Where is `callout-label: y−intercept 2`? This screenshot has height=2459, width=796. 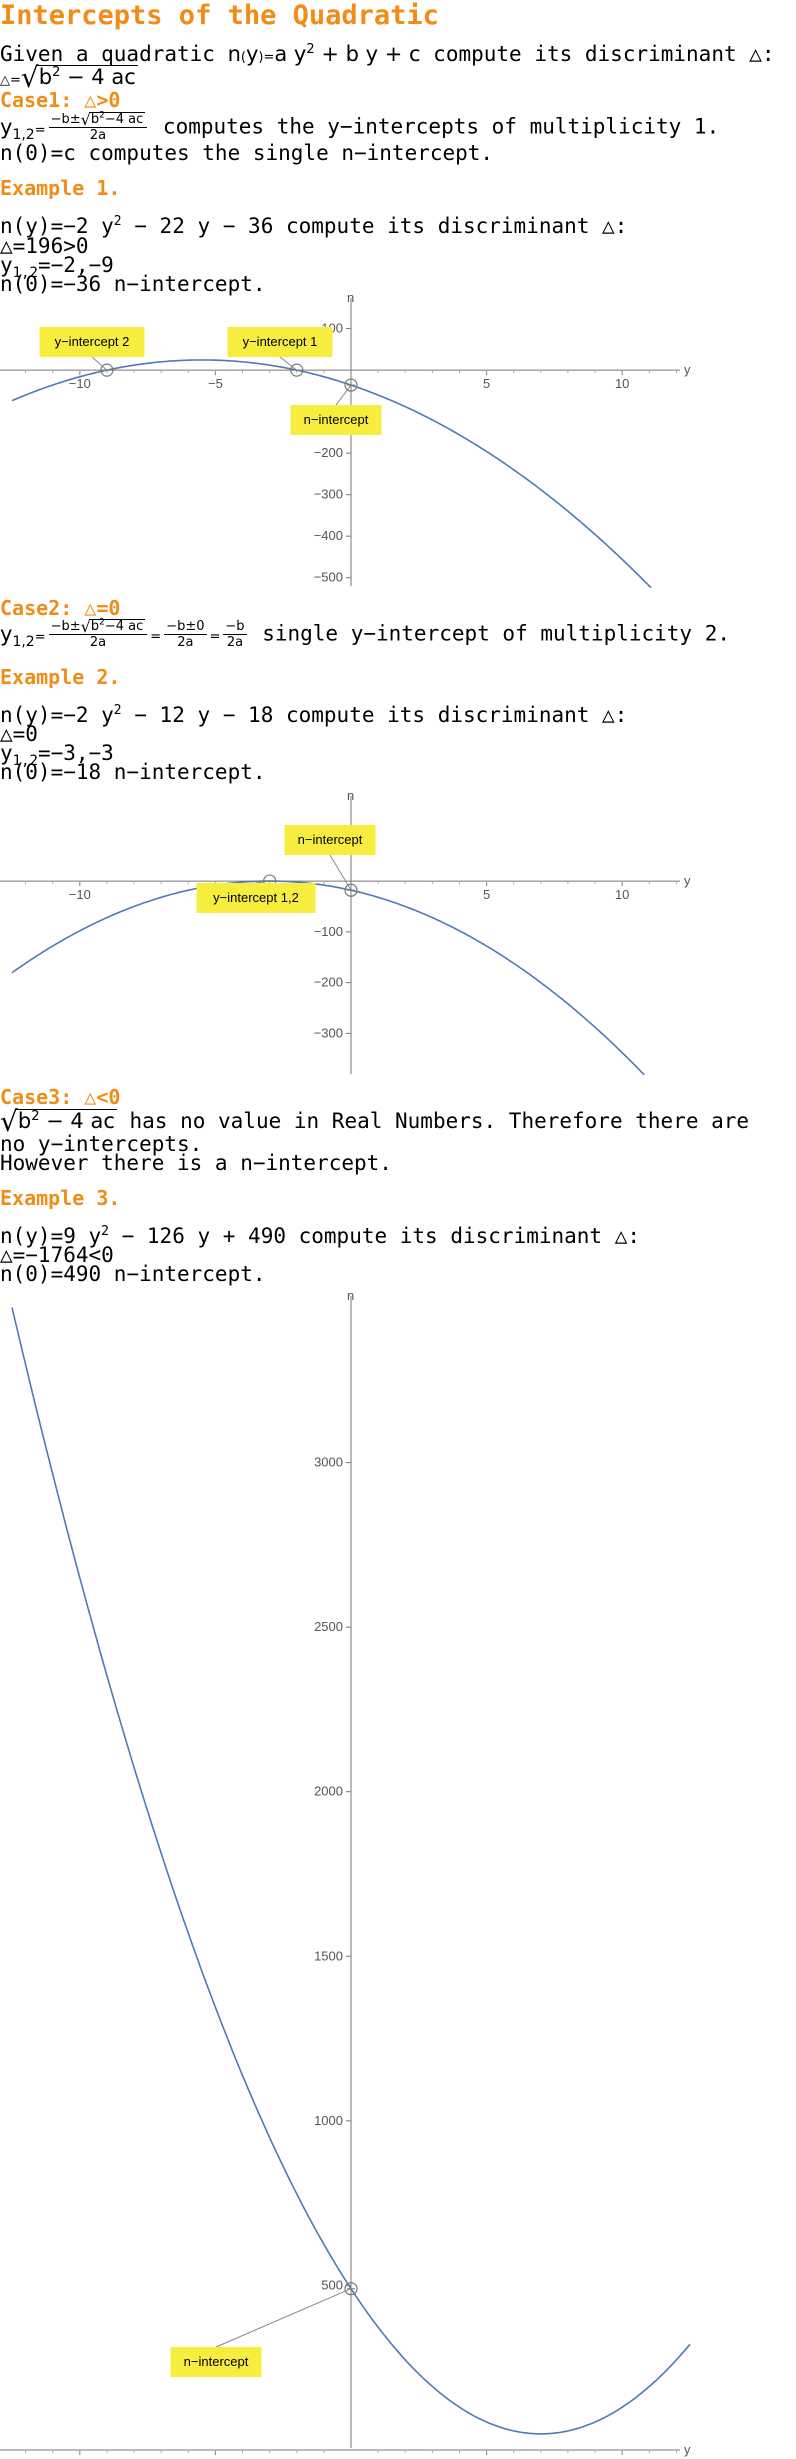
callout-label: y−intercept 2 is located at coordinates (92, 341).